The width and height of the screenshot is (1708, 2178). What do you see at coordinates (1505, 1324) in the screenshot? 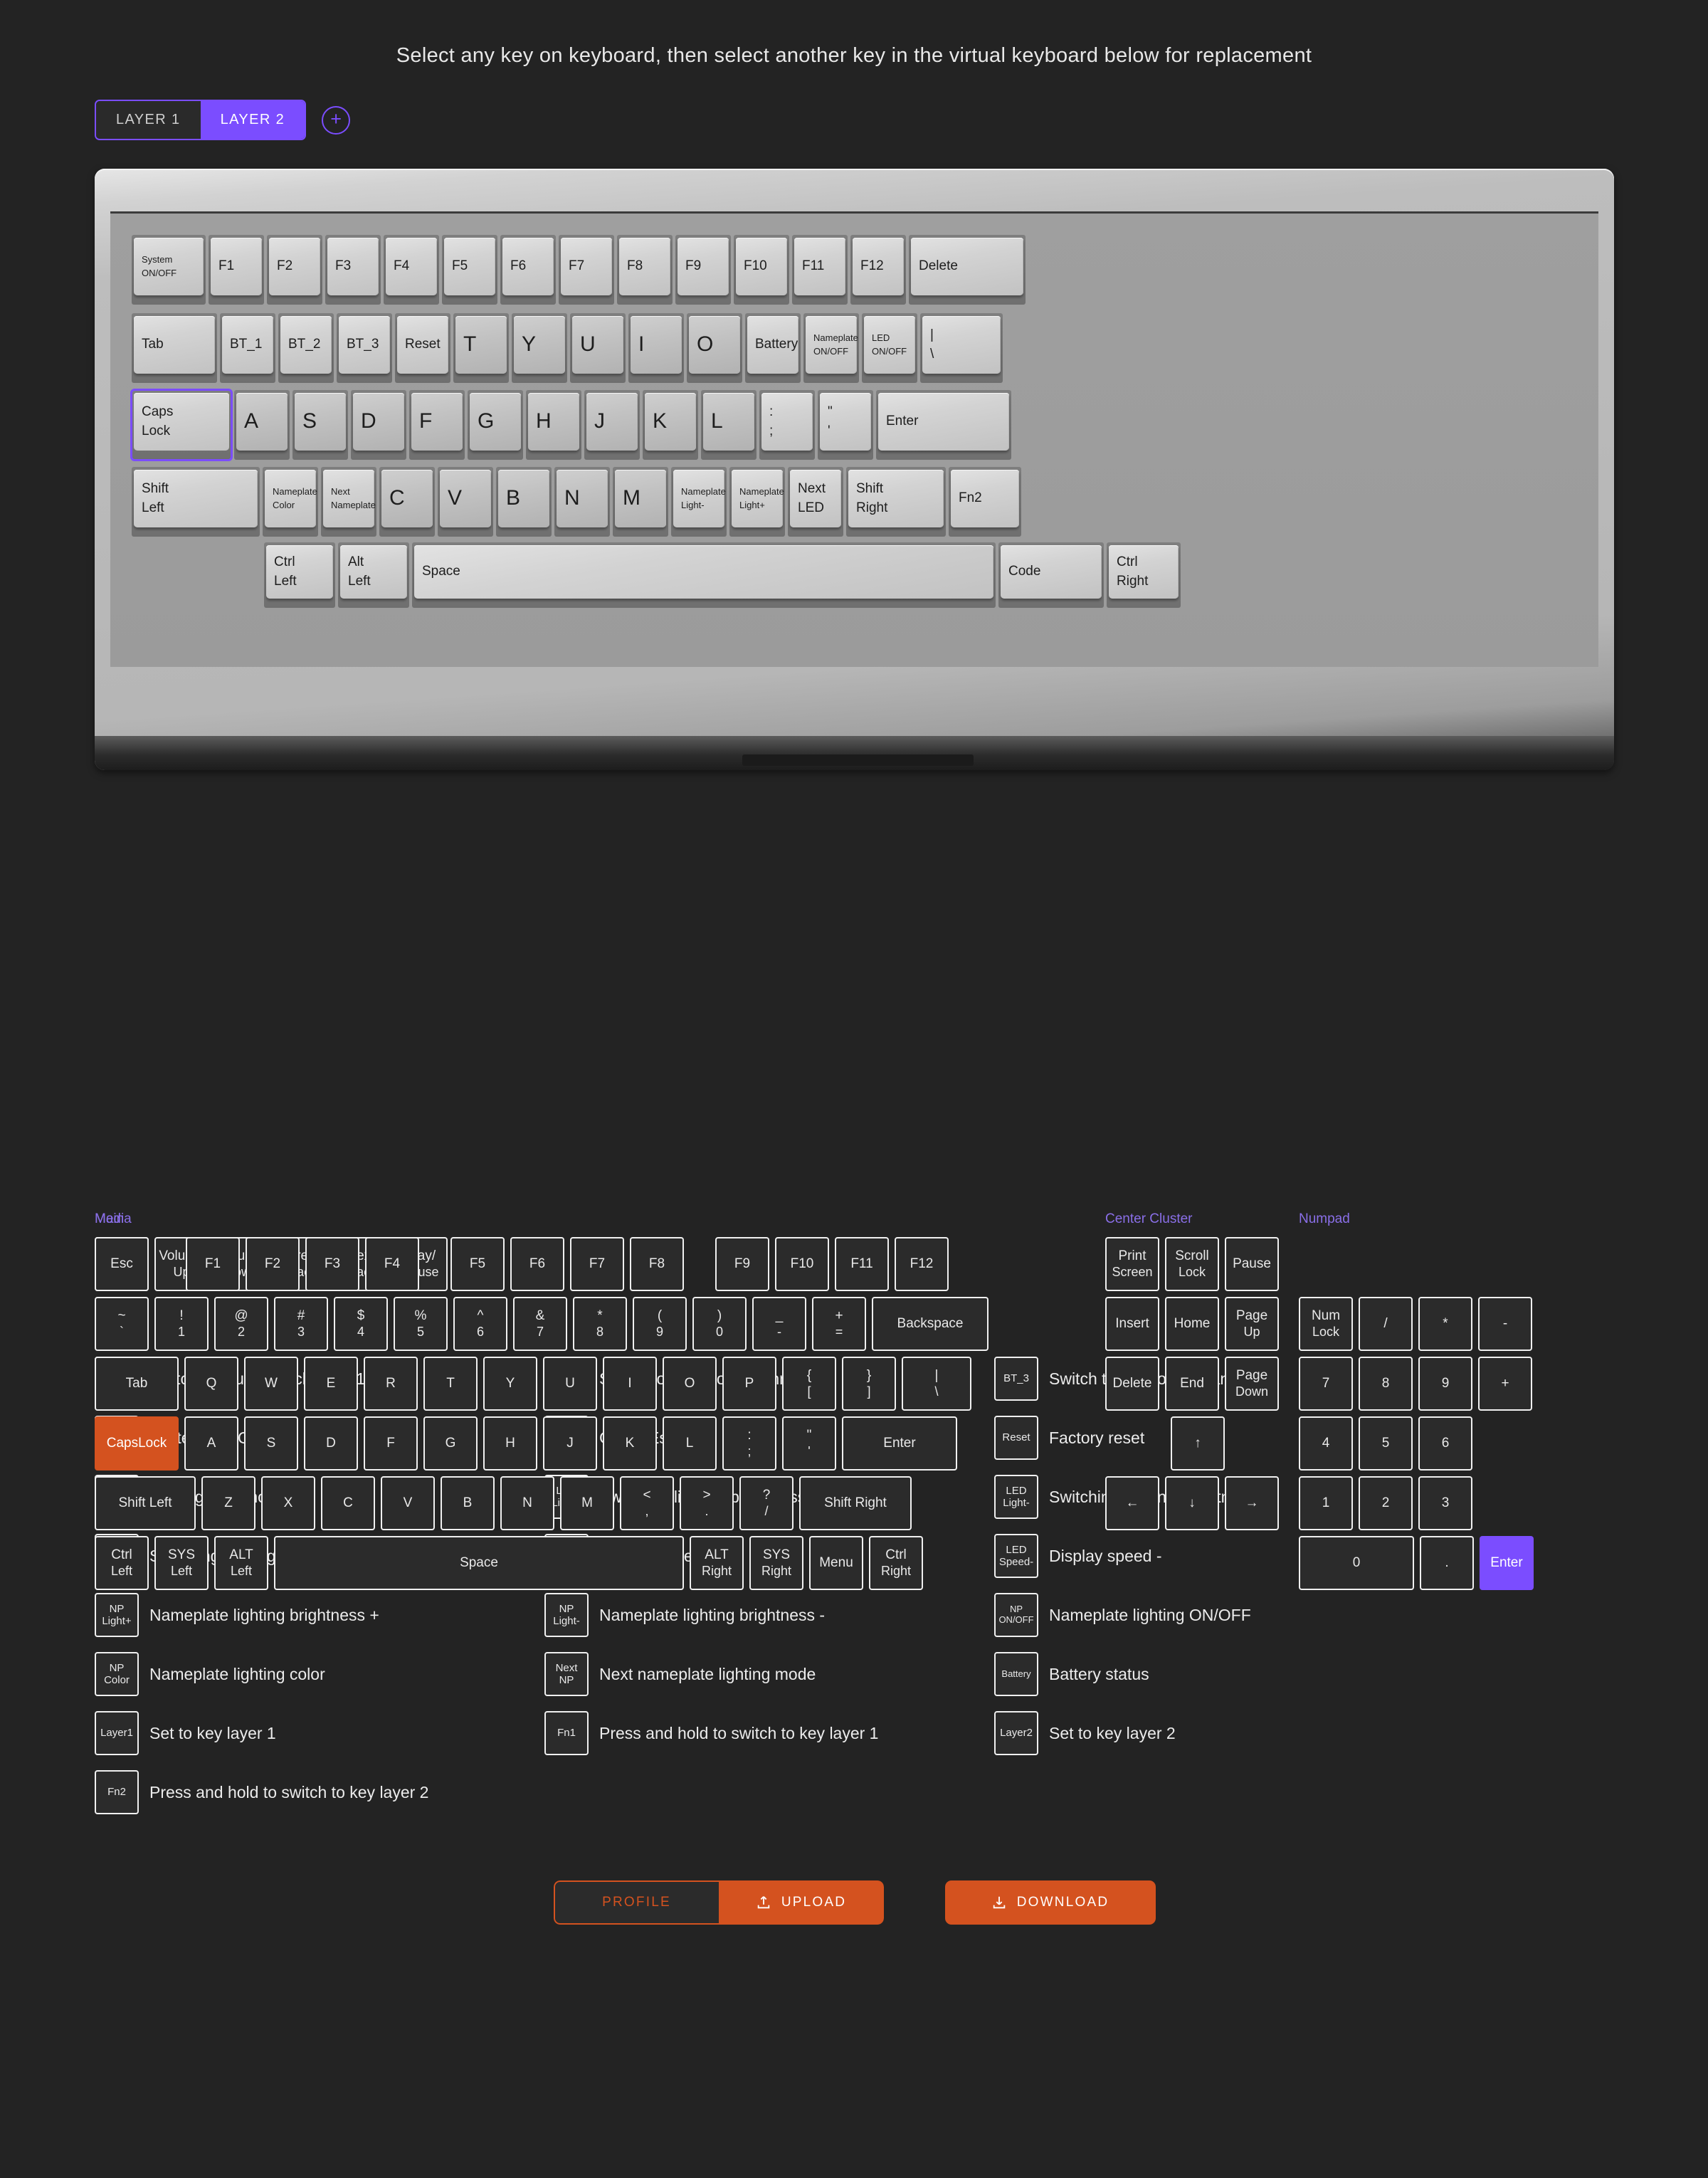
I see `virtual-key: -` at bounding box center [1505, 1324].